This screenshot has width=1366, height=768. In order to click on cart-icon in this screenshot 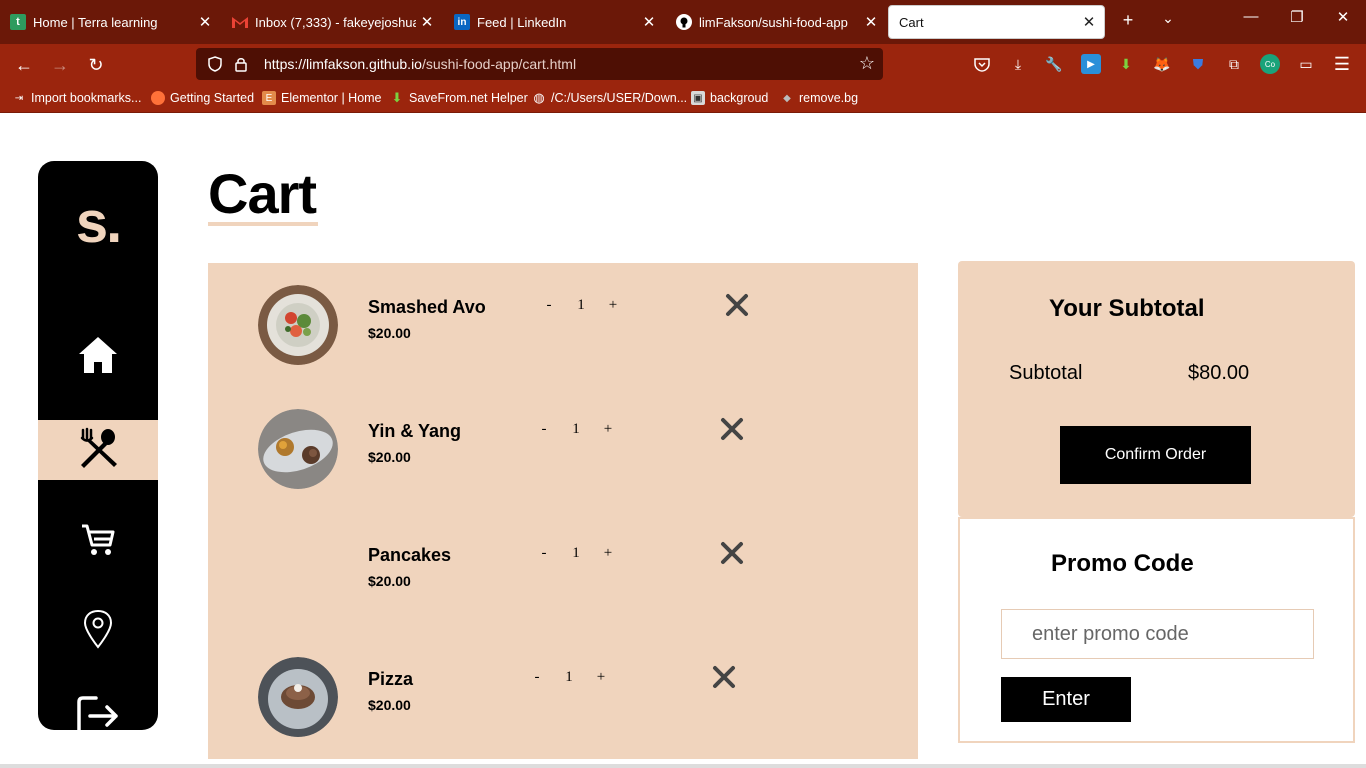, I will do `click(98, 542)`.